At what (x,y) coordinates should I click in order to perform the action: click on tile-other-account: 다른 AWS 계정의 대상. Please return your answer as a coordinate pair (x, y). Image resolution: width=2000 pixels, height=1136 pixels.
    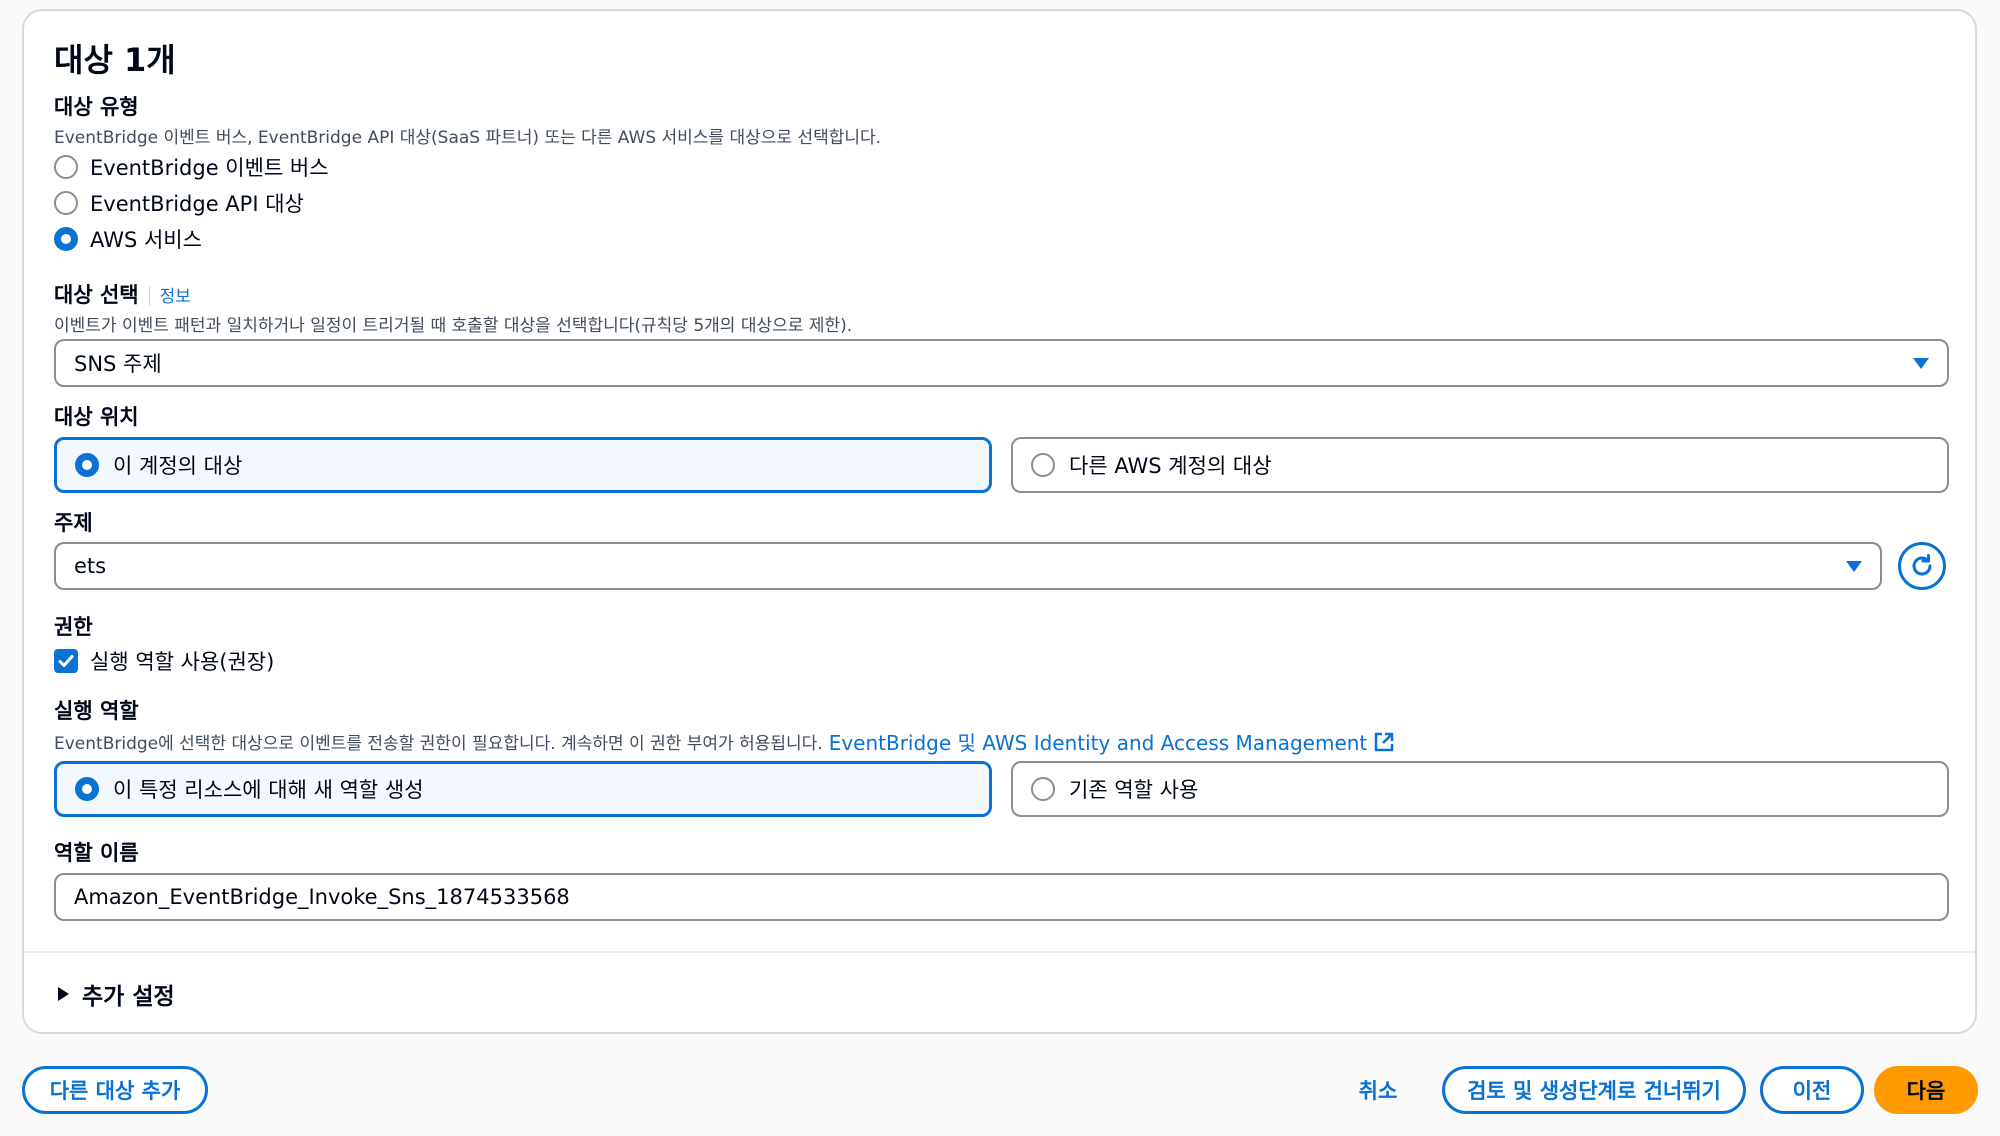
    Looking at the image, I should click on (1480, 465).